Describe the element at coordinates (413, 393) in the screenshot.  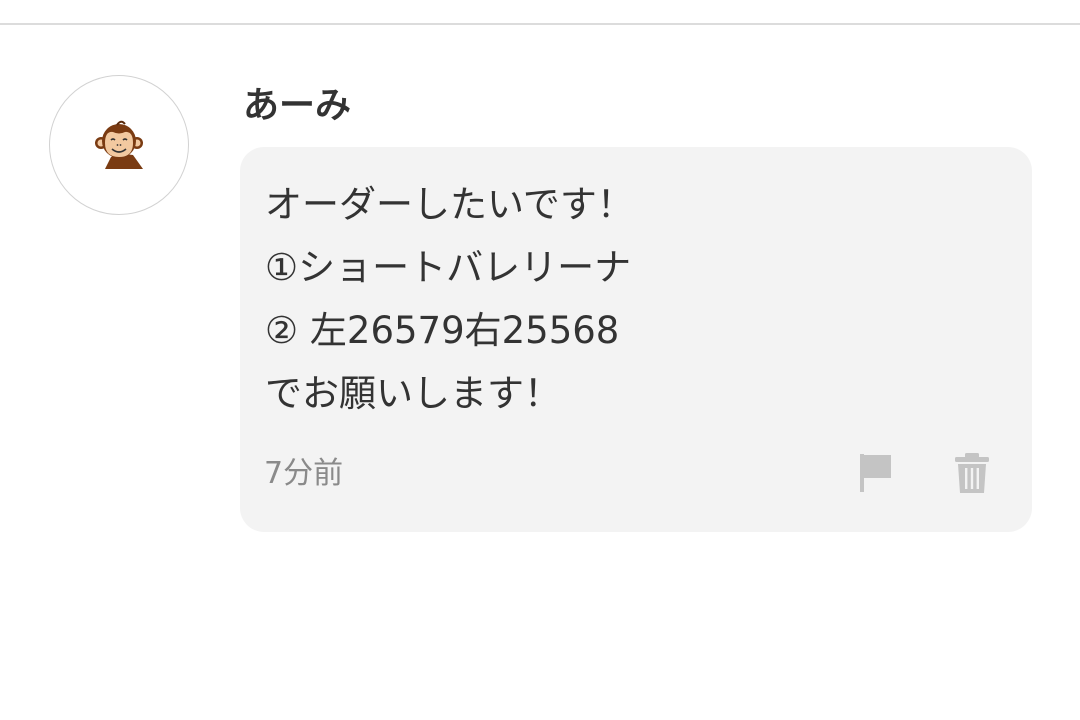
I see `message-line: でお願いします！` at that location.